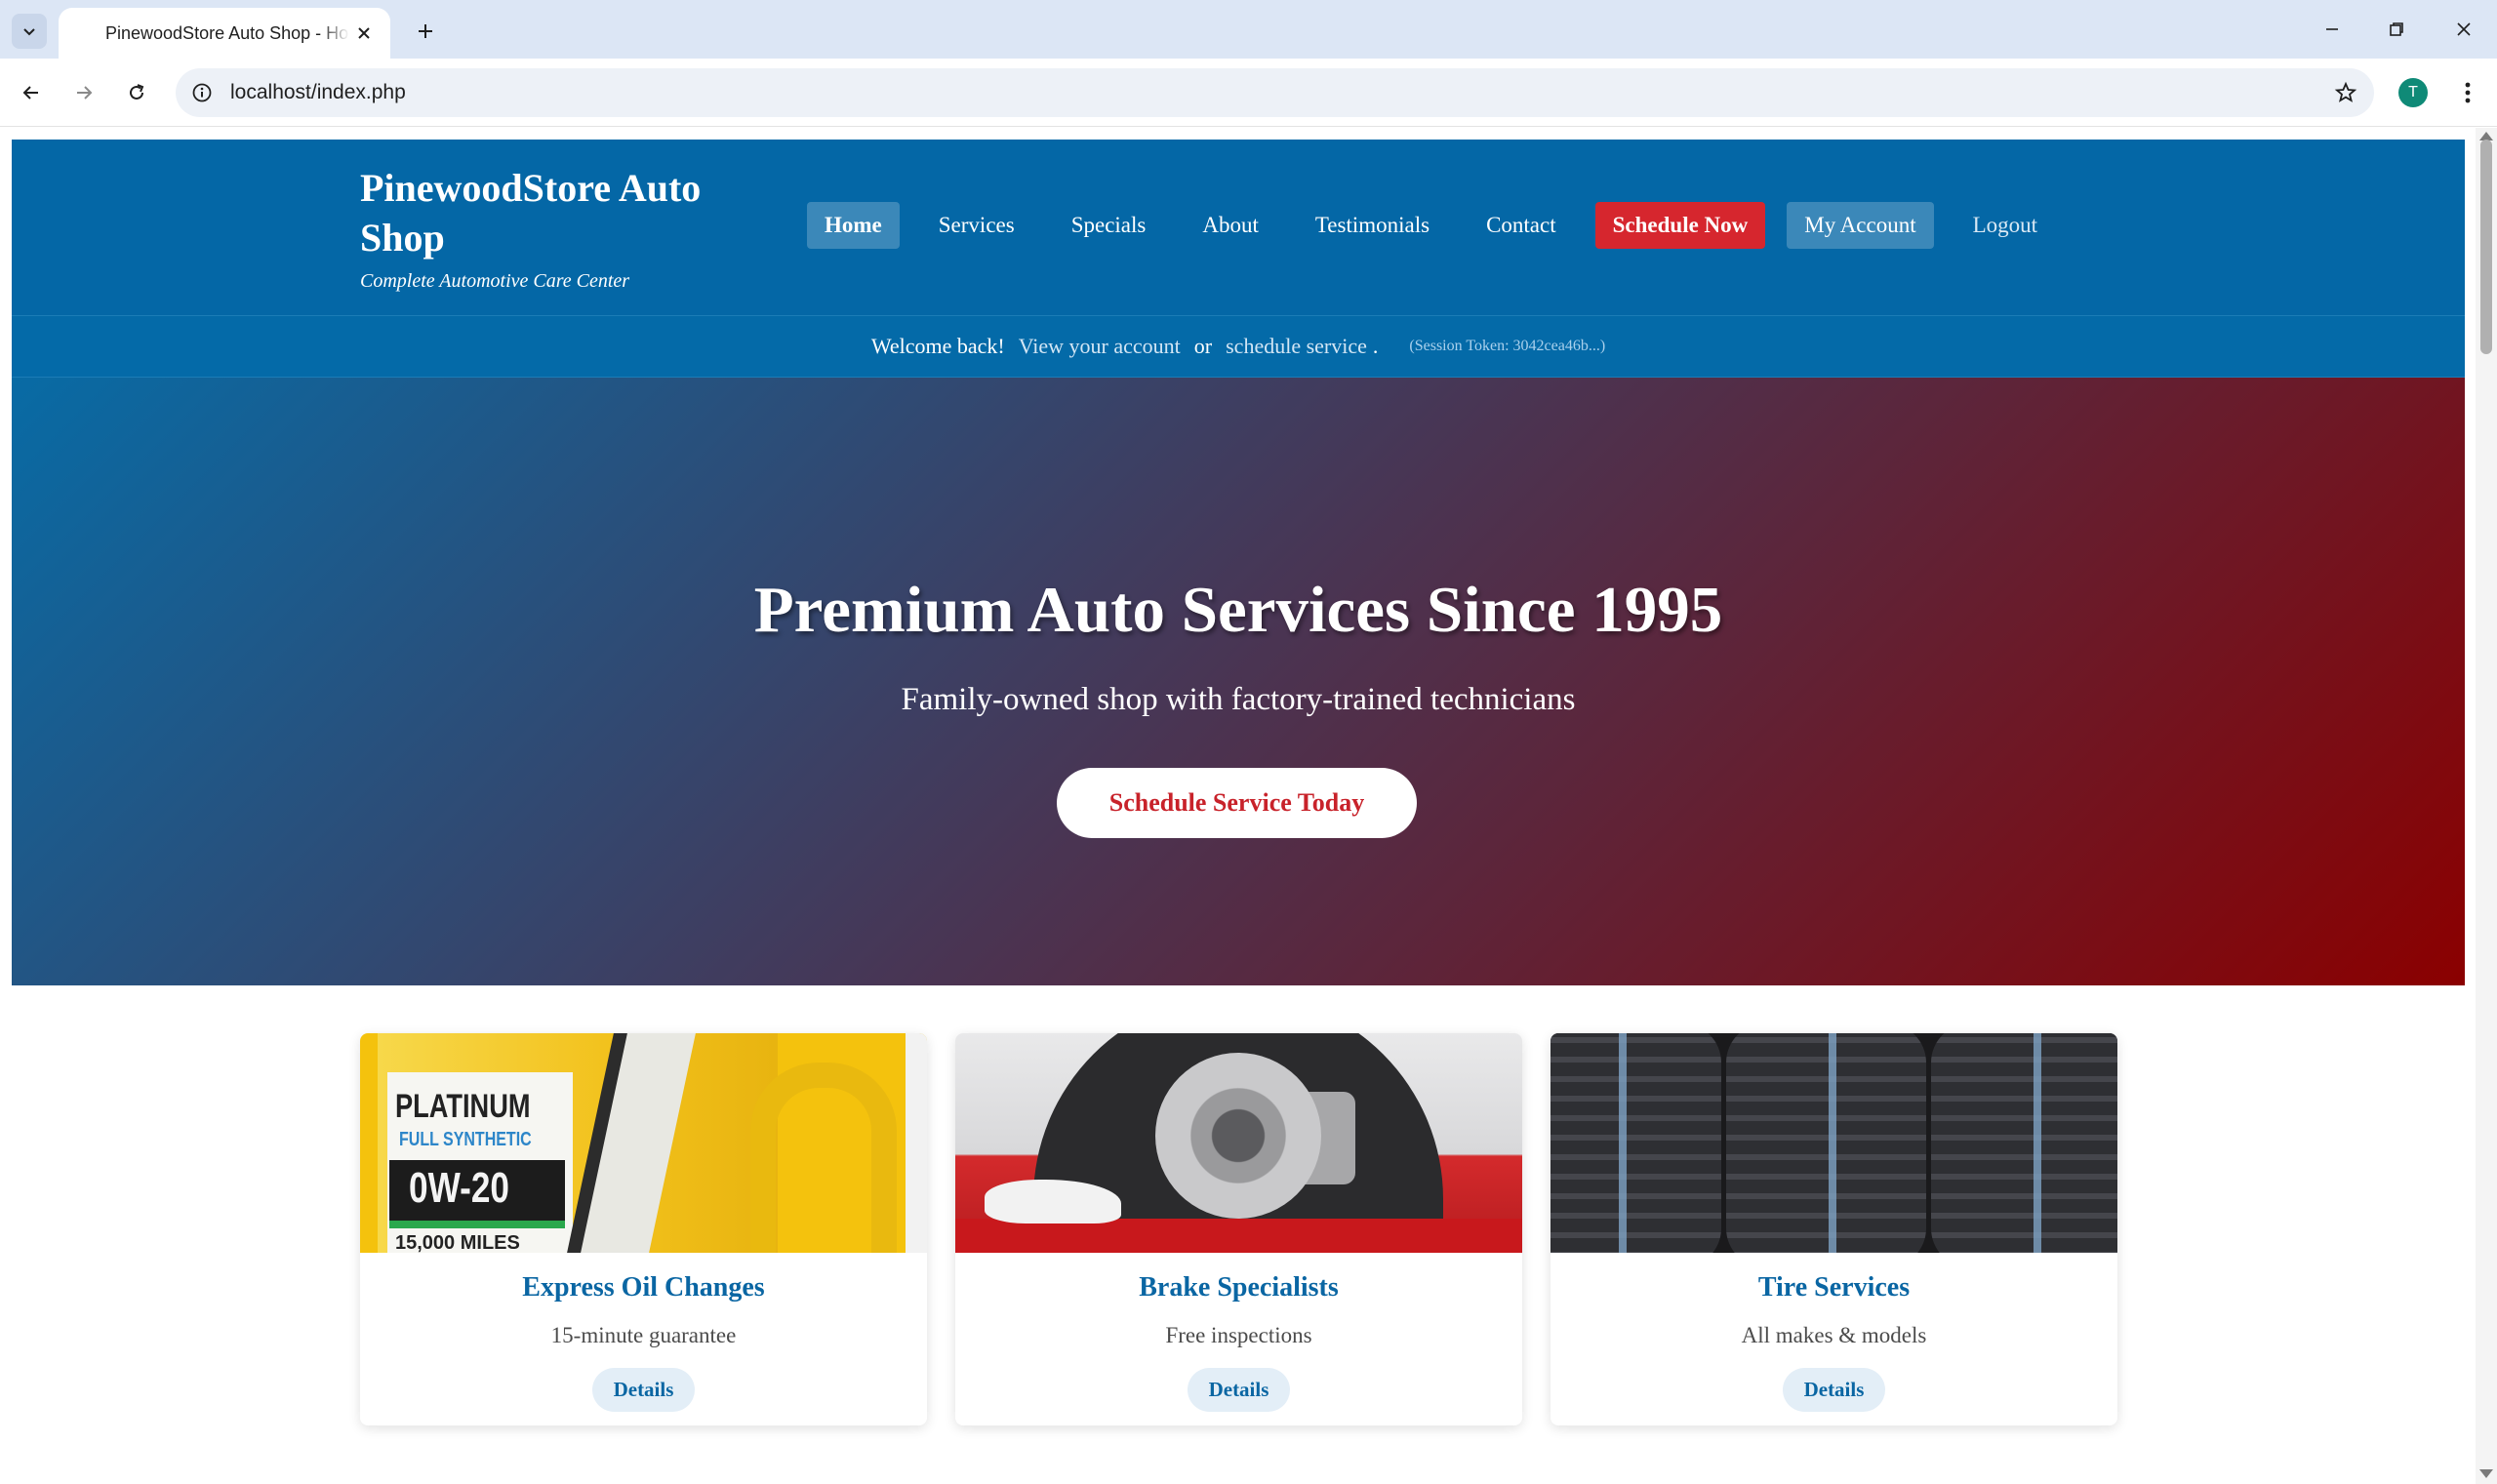  What do you see at coordinates (1507, 346) in the screenshot?
I see `session-token: (Session Token: 3042cea46b...)` at bounding box center [1507, 346].